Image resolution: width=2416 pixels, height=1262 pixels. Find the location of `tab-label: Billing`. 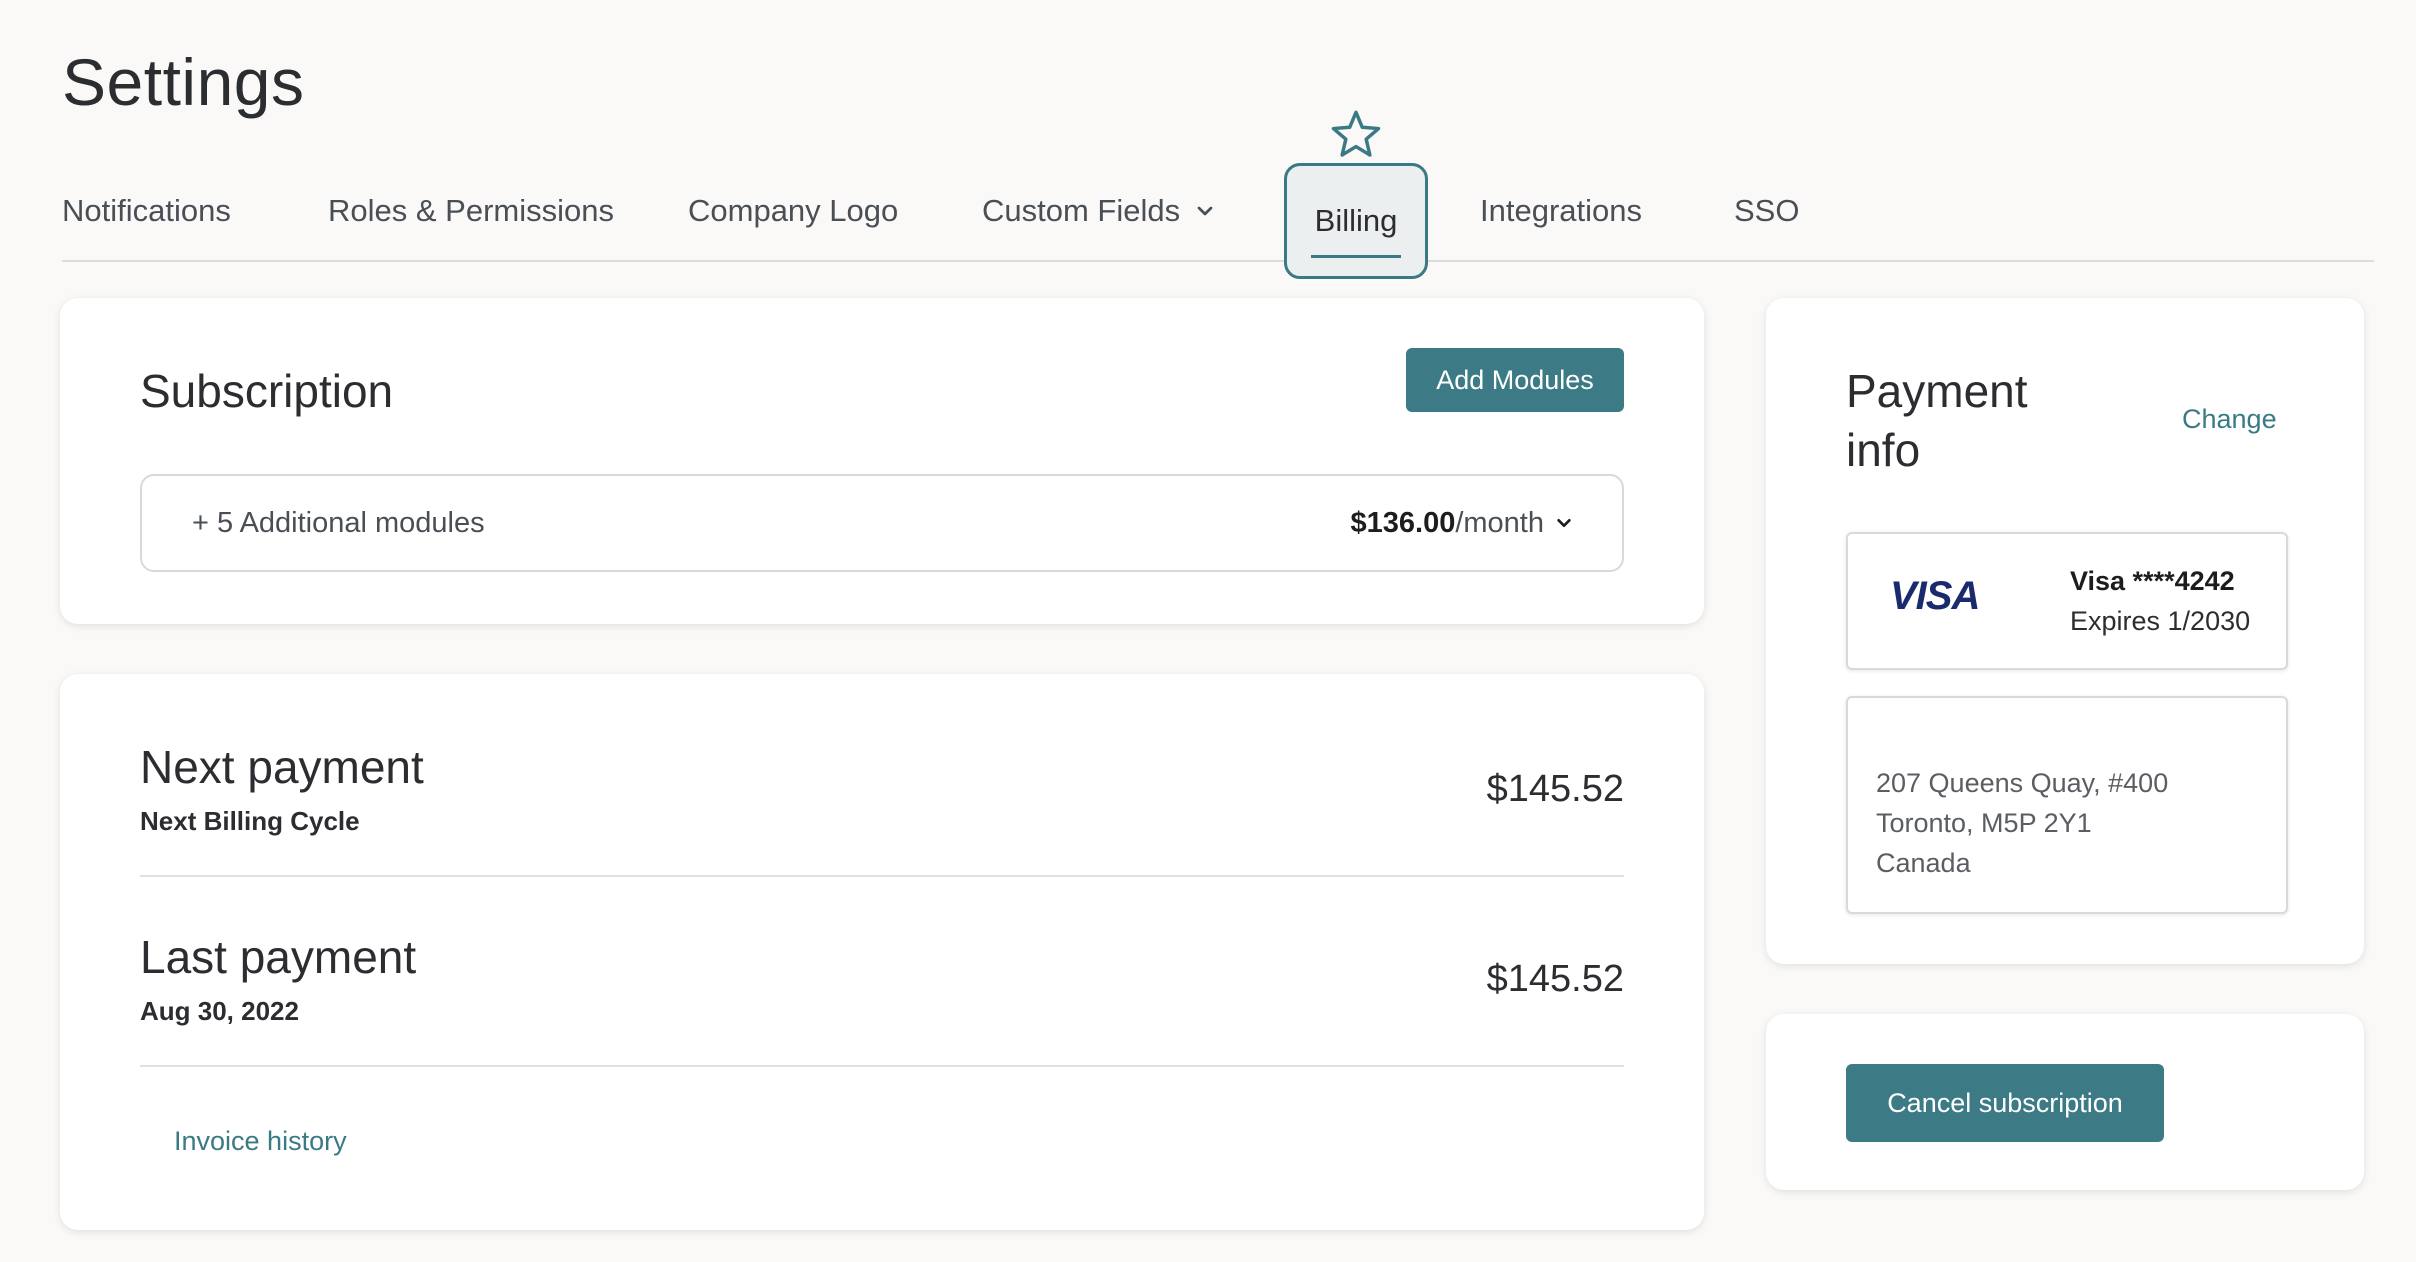

tab-label: Billing is located at coordinates (1356, 220).